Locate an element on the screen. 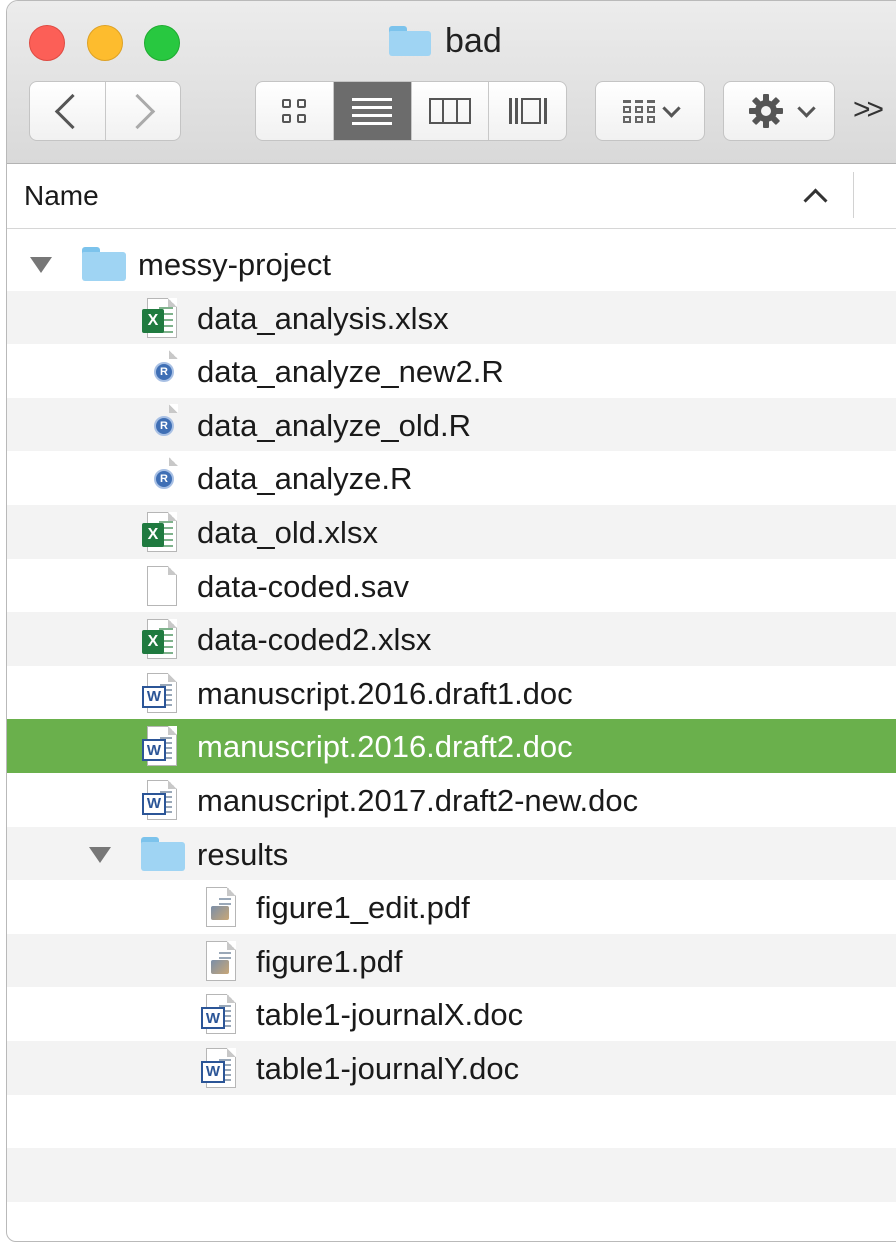  action-button is located at coordinates (779, 111).